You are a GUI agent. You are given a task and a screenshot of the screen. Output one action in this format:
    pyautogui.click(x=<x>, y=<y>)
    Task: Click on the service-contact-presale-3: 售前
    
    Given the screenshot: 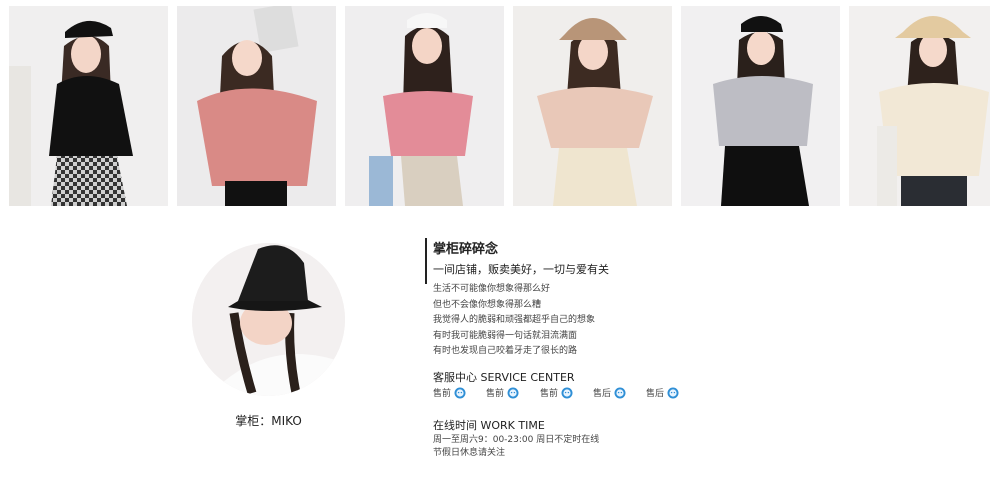 What is the action you would take?
    pyautogui.click(x=556, y=392)
    